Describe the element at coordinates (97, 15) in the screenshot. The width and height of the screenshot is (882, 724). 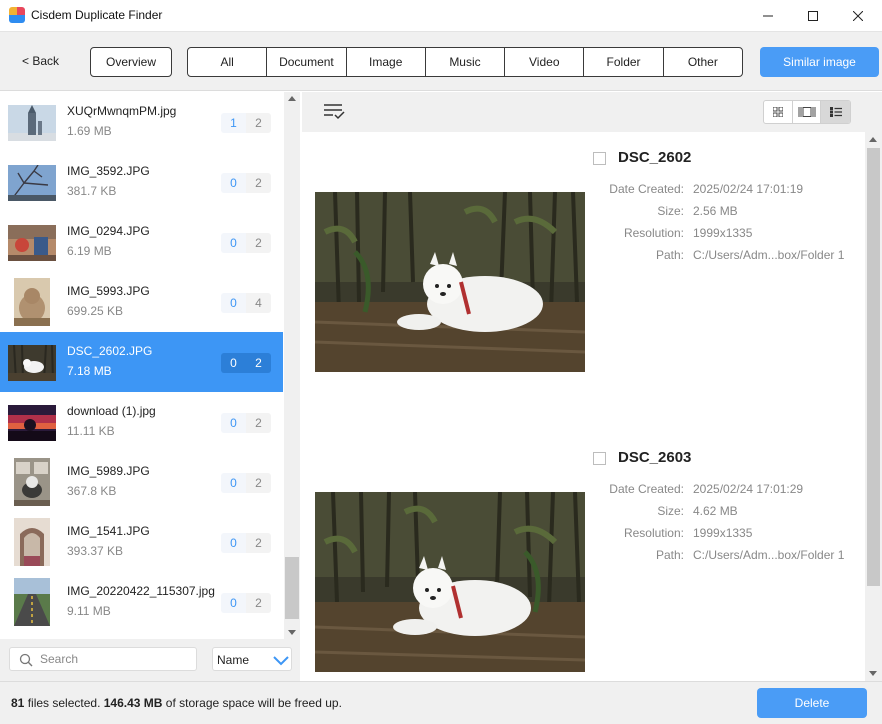
I see `window-title: Cisdem Duplicate Finder` at that location.